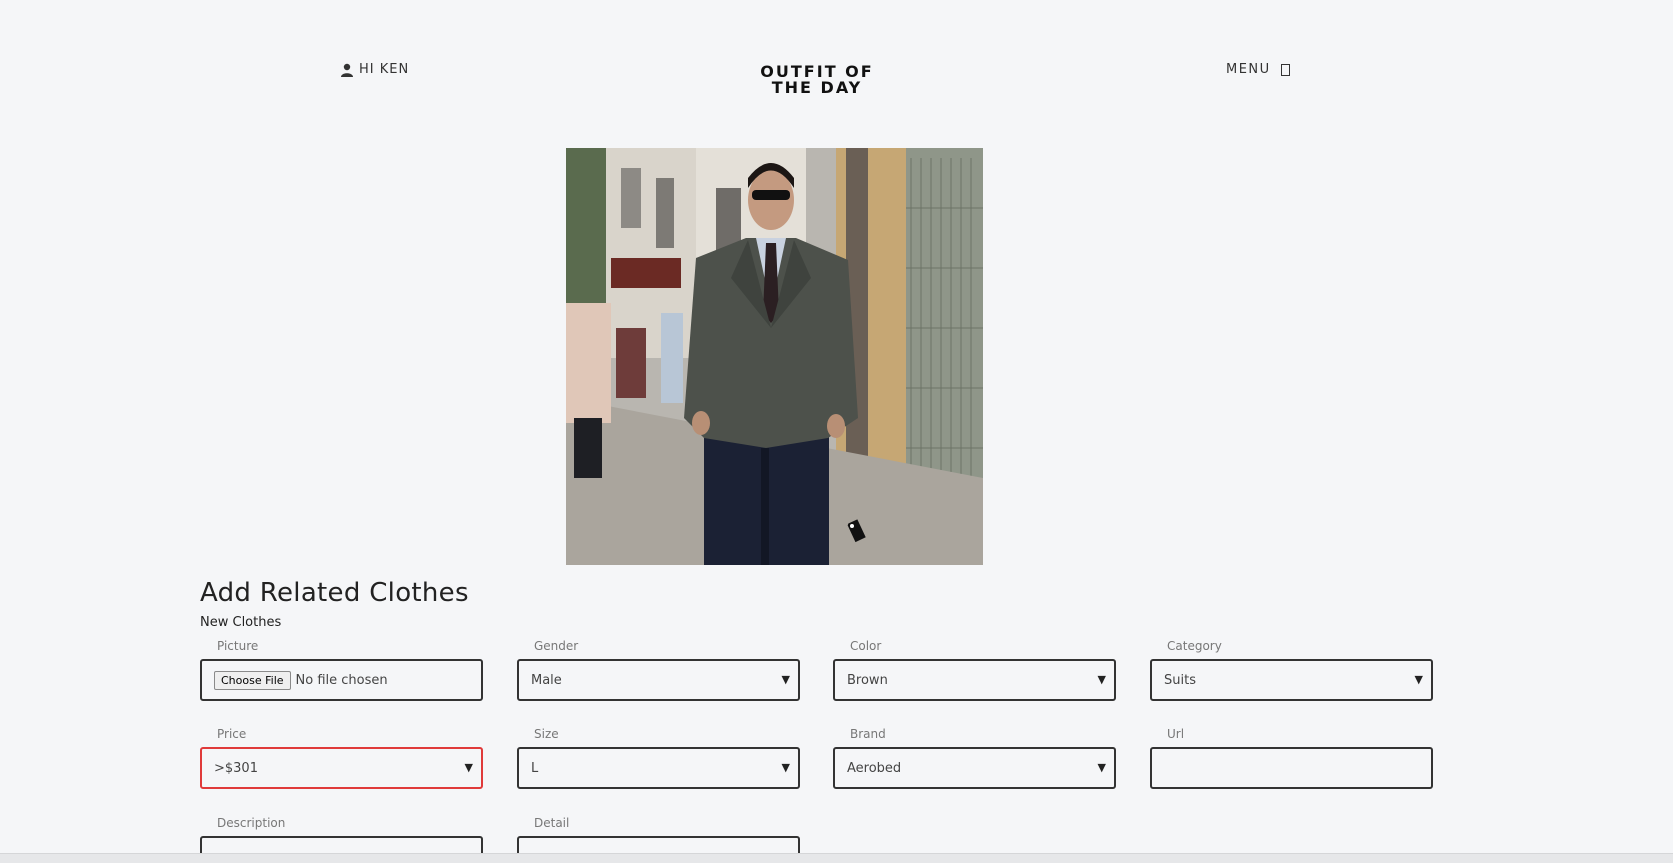 This screenshot has height=863, width=1673. Describe the element at coordinates (252, 680) in the screenshot. I see `choose-file-button: Choose File` at that location.